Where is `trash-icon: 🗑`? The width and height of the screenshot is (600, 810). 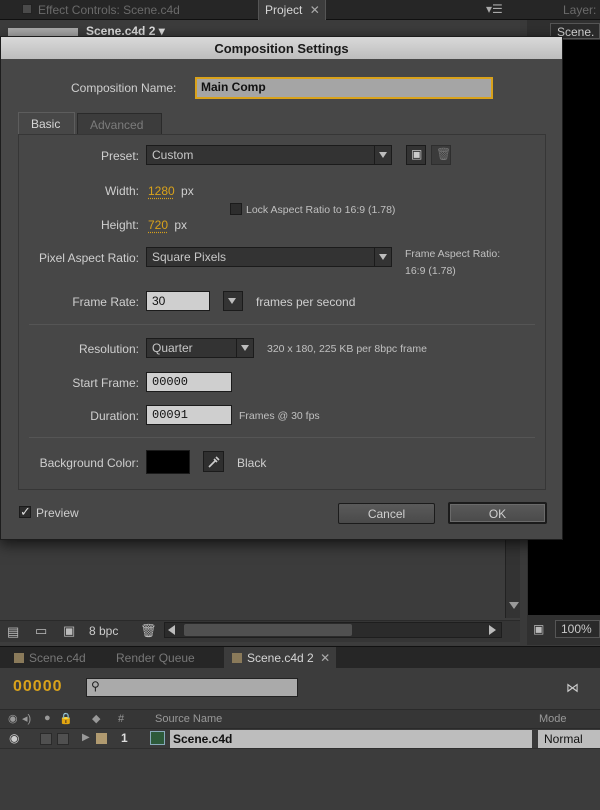
trash-icon: 🗑 is located at coordinates (148, 631).